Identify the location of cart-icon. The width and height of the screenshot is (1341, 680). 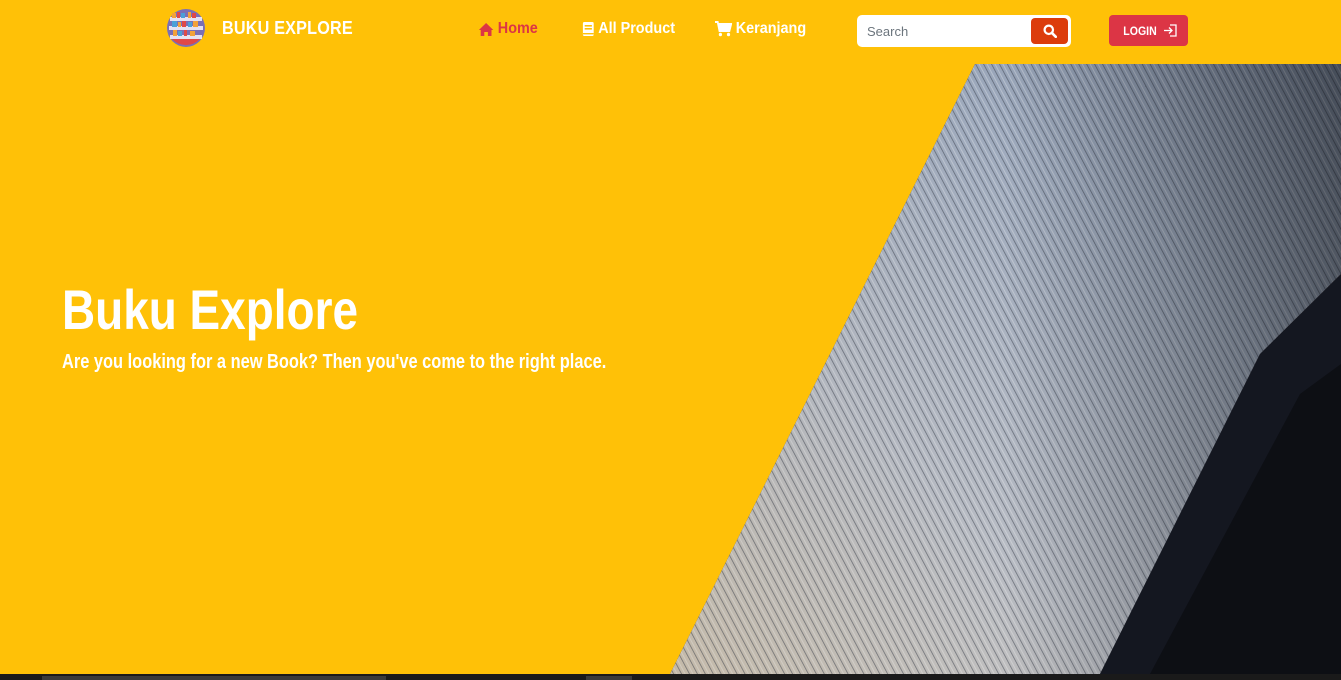
(724, 29).